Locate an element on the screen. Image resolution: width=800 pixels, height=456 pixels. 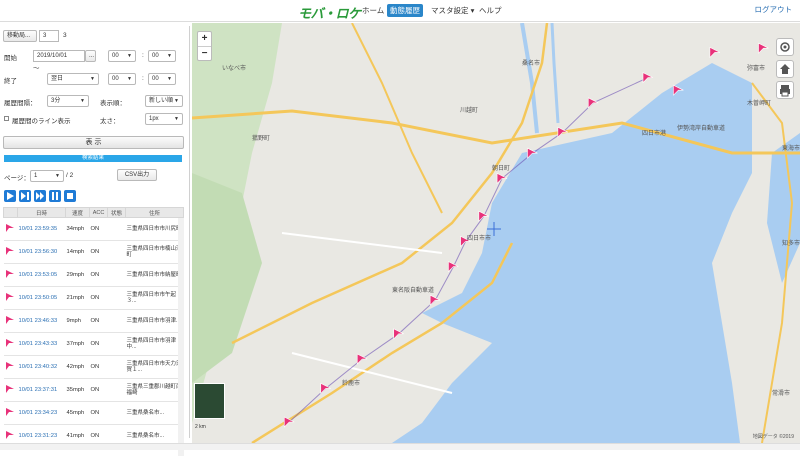
row-date: 10/01 23:34:23 is located at coordinates (41, 413).